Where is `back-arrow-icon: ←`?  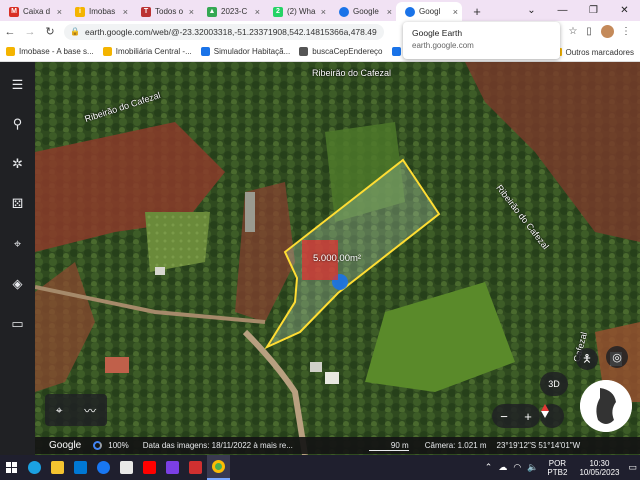
back-arrow-icon: ← is located at coordinates (10, 31).